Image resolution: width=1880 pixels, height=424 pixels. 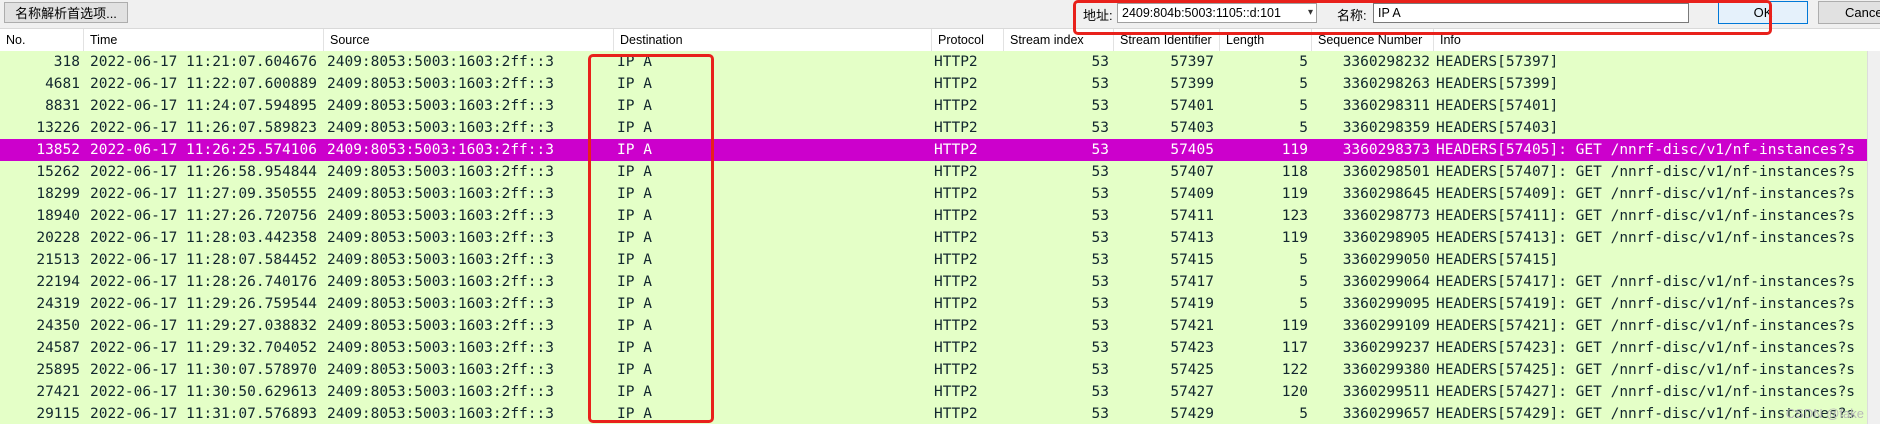 I want to click on cell-no: 24350, so click(x=58, y=326).